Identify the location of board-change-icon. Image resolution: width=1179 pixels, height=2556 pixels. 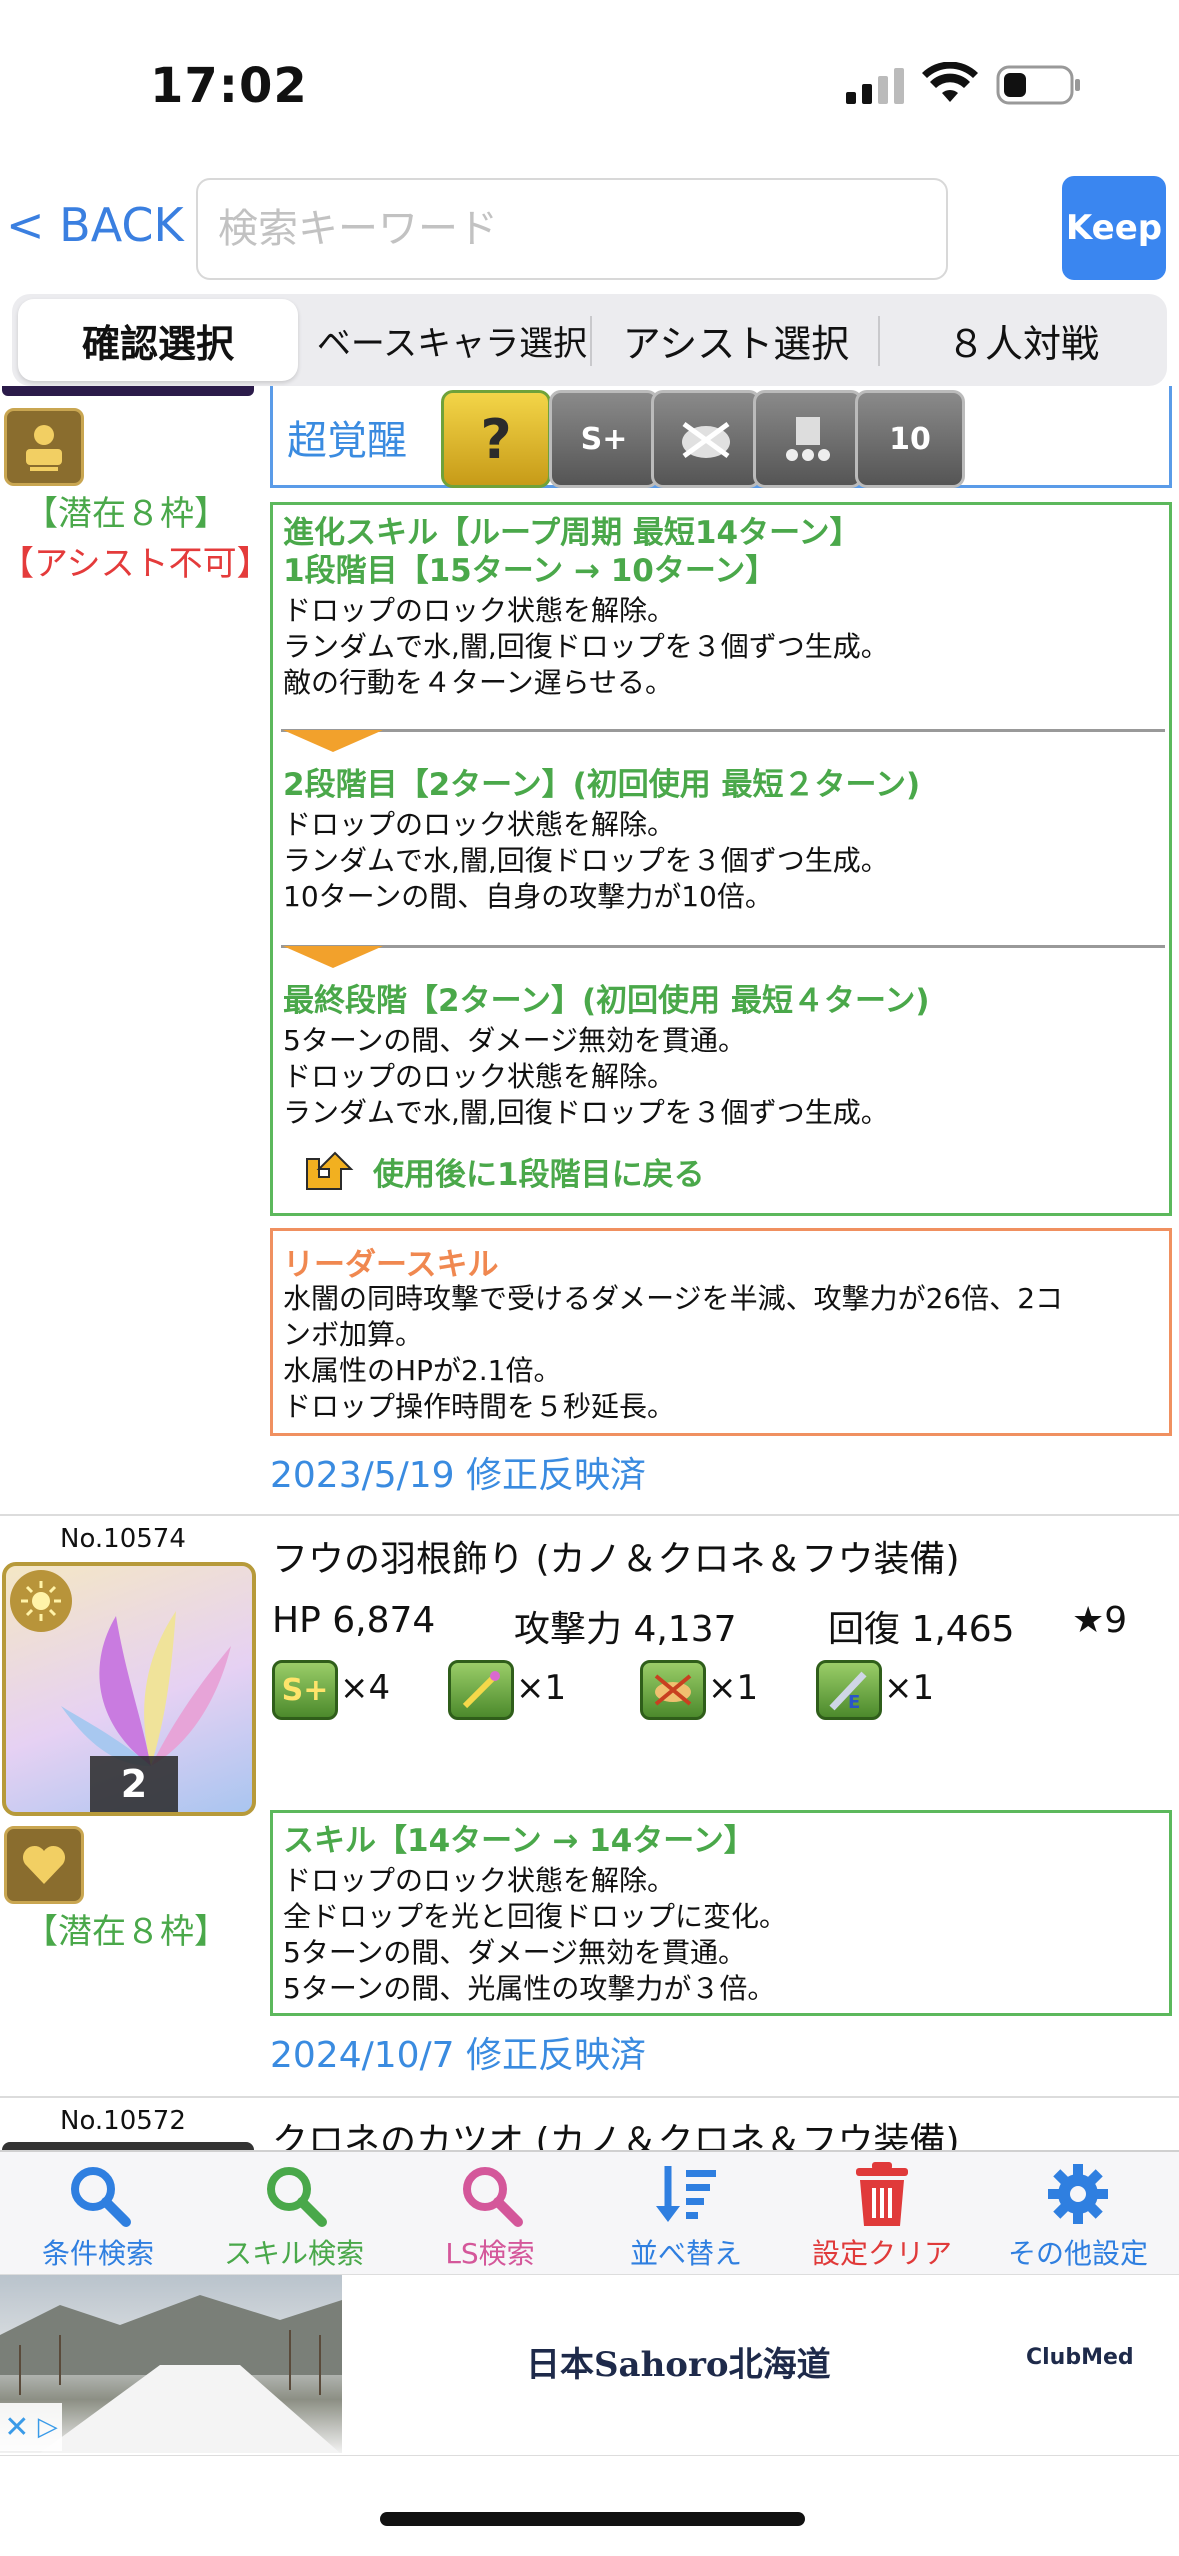
(808, 439).